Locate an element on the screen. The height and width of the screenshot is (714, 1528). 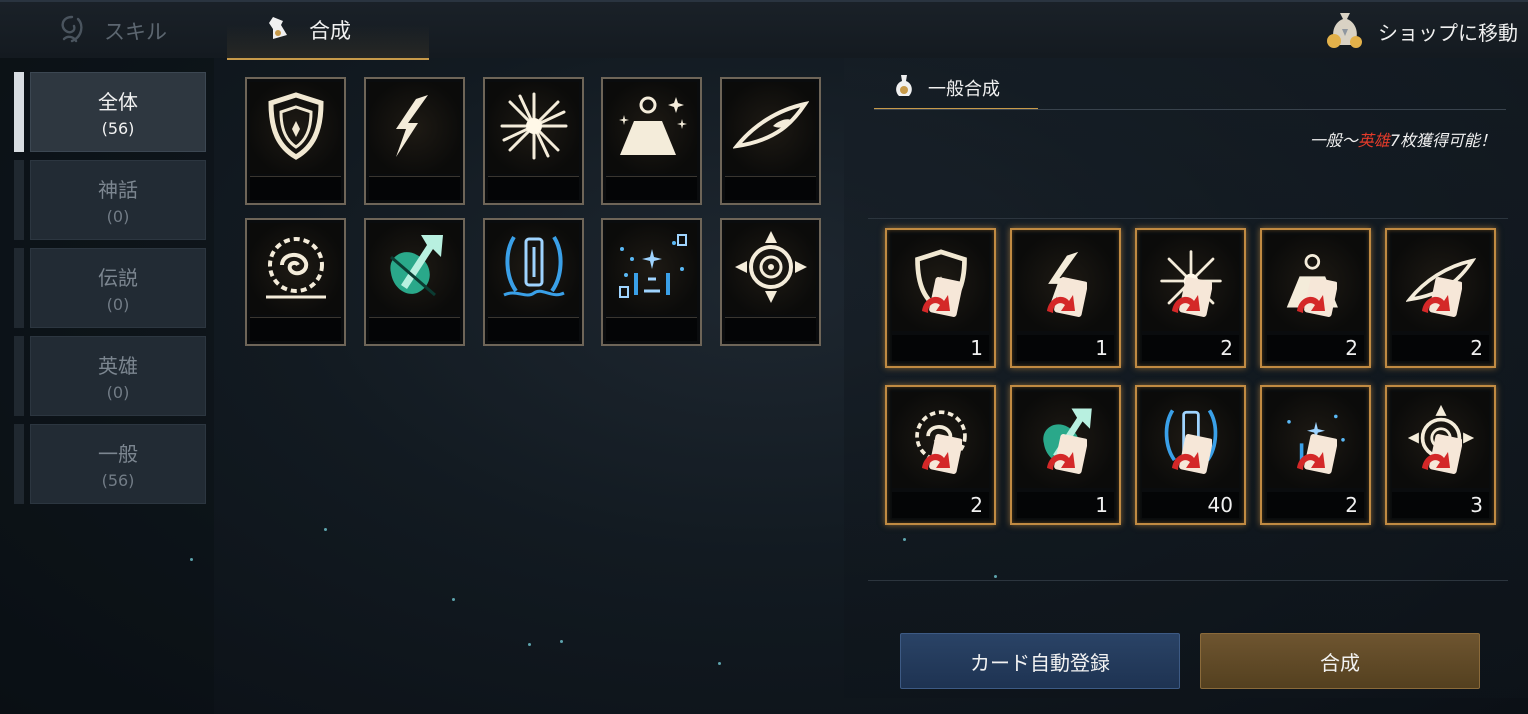
sidebar-card: 全体 (56) is located at coordinates (118, 112).